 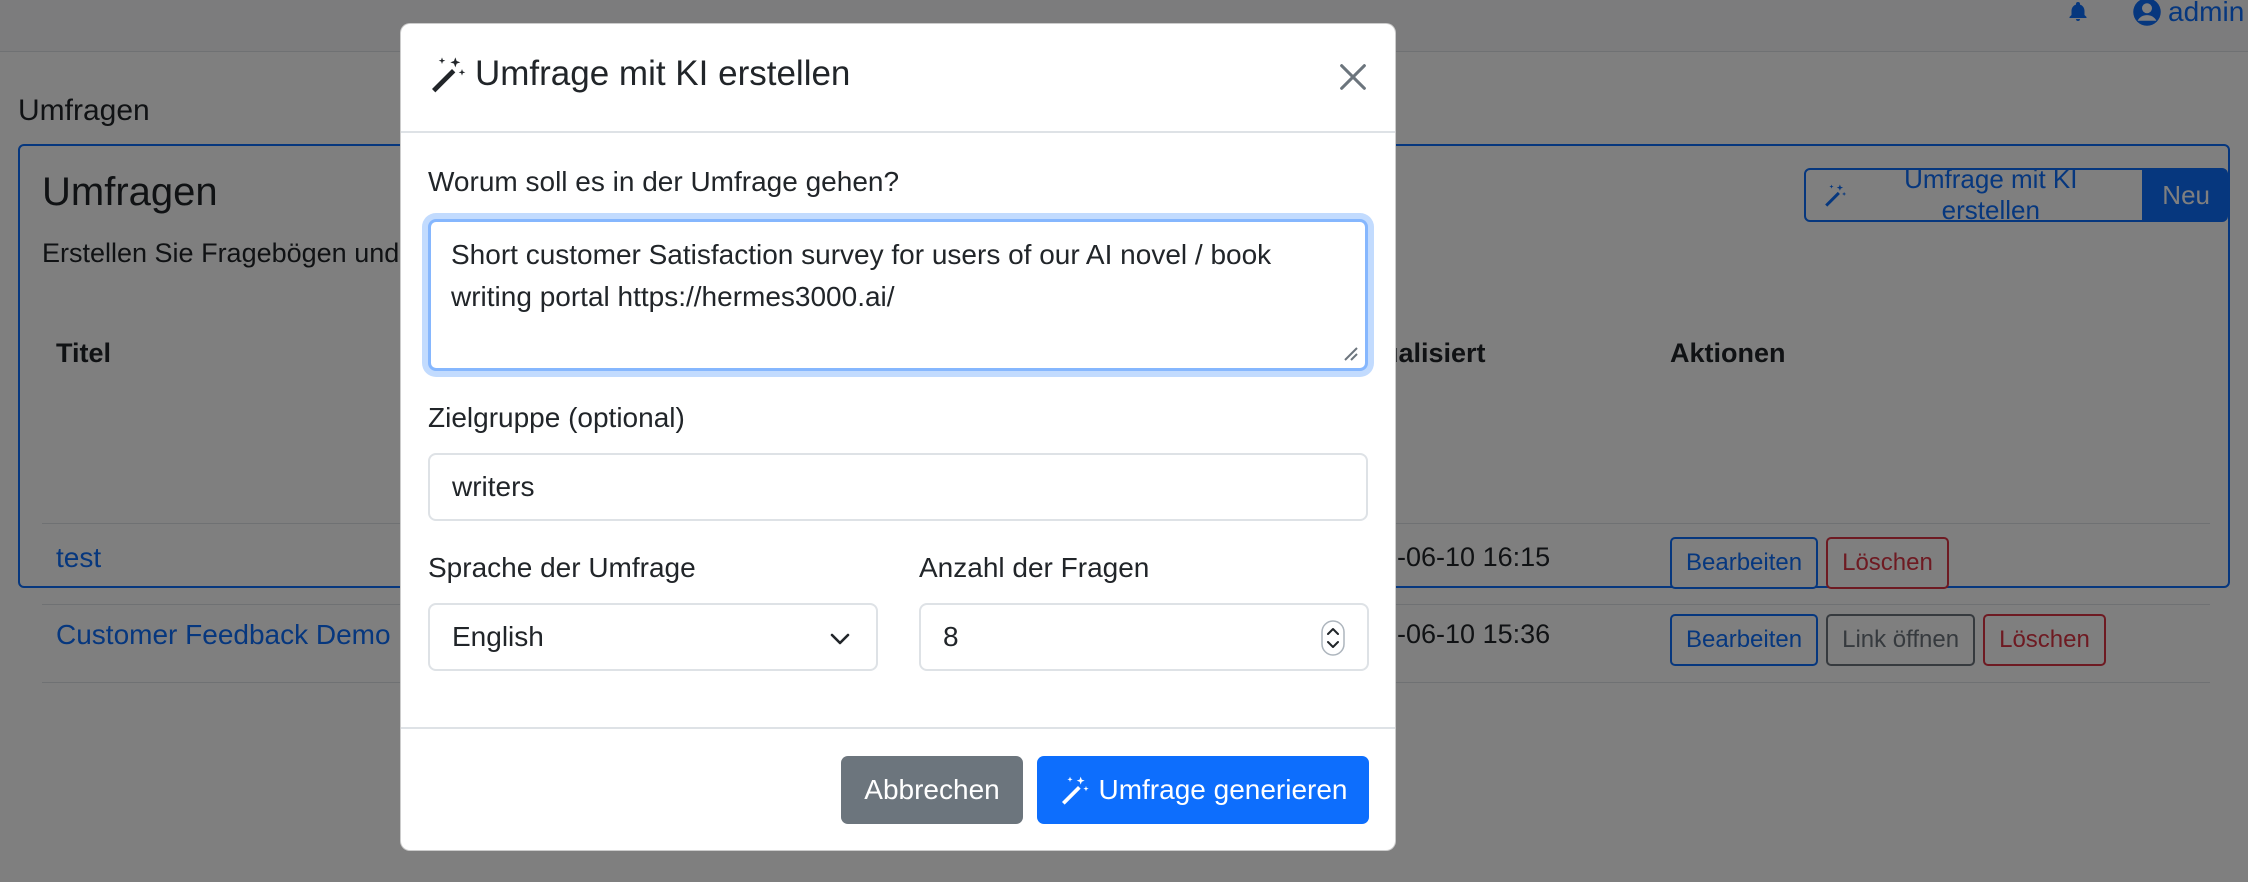 What do you see at coordinates (664, 181) in the screenshot?
I see `topic-label: Worum soll es in der Umfrage gehen?` at bounding box center [664, 181].